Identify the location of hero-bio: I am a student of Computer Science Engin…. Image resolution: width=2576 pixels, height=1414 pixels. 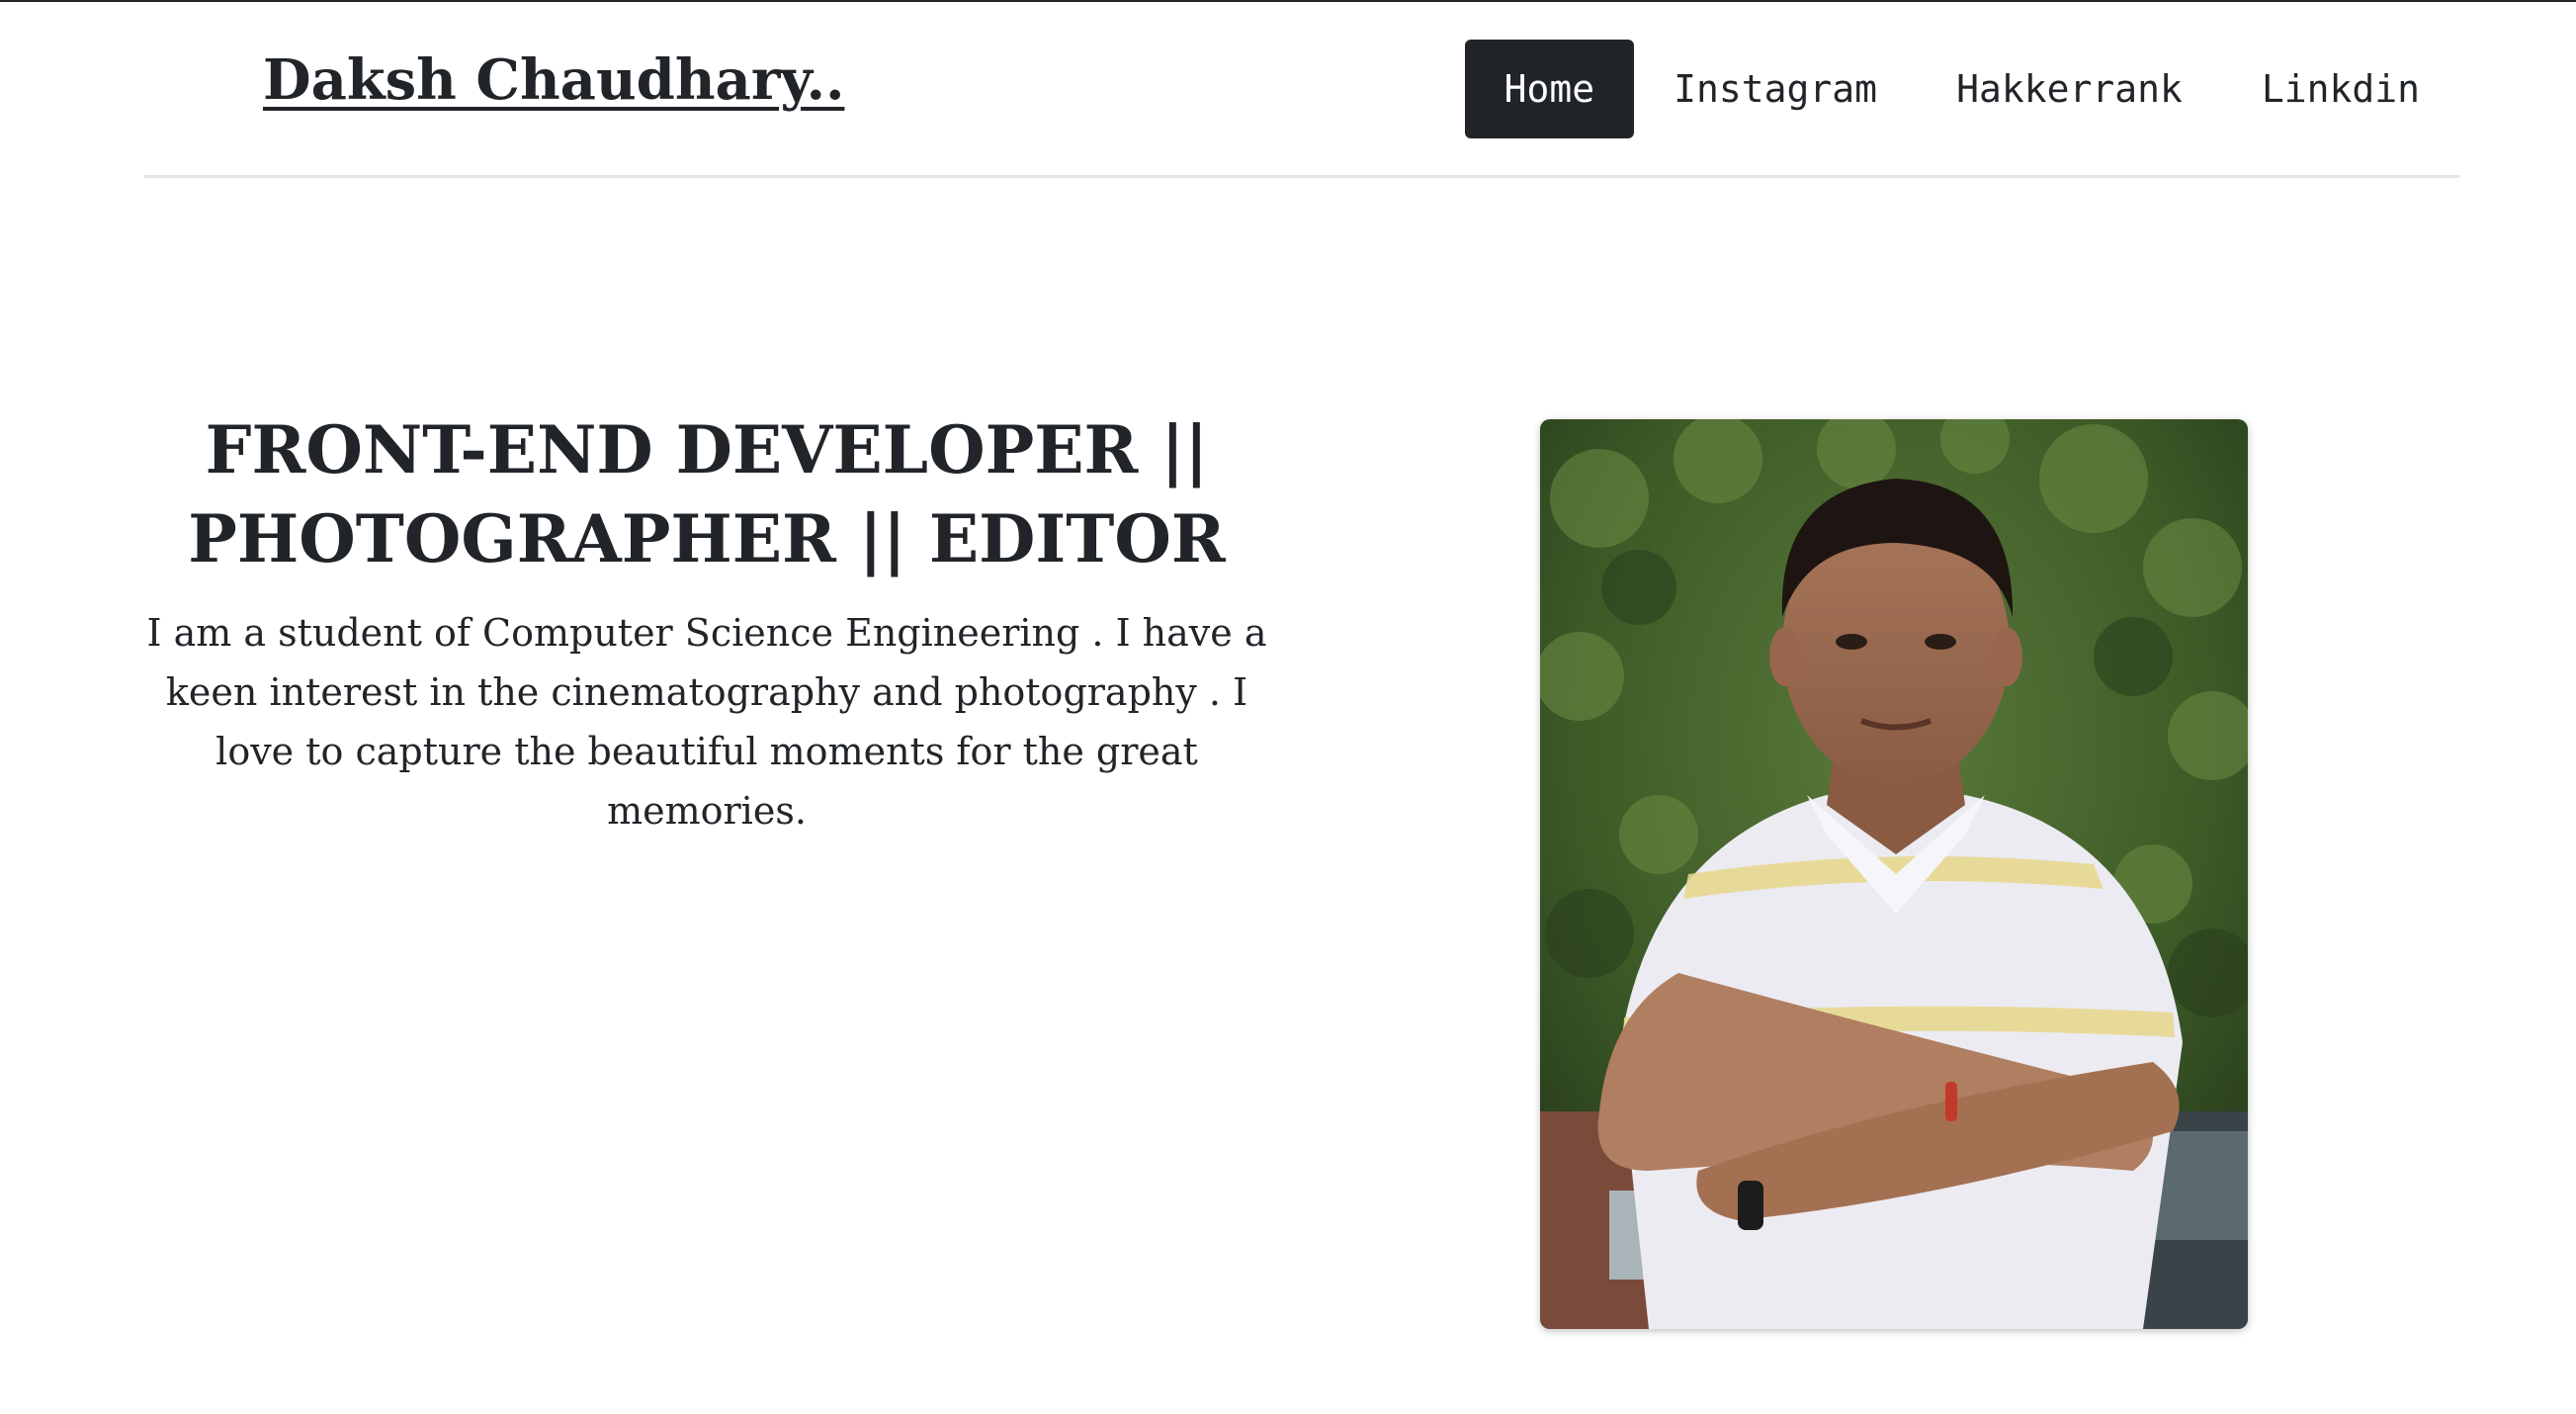
(706, 722).